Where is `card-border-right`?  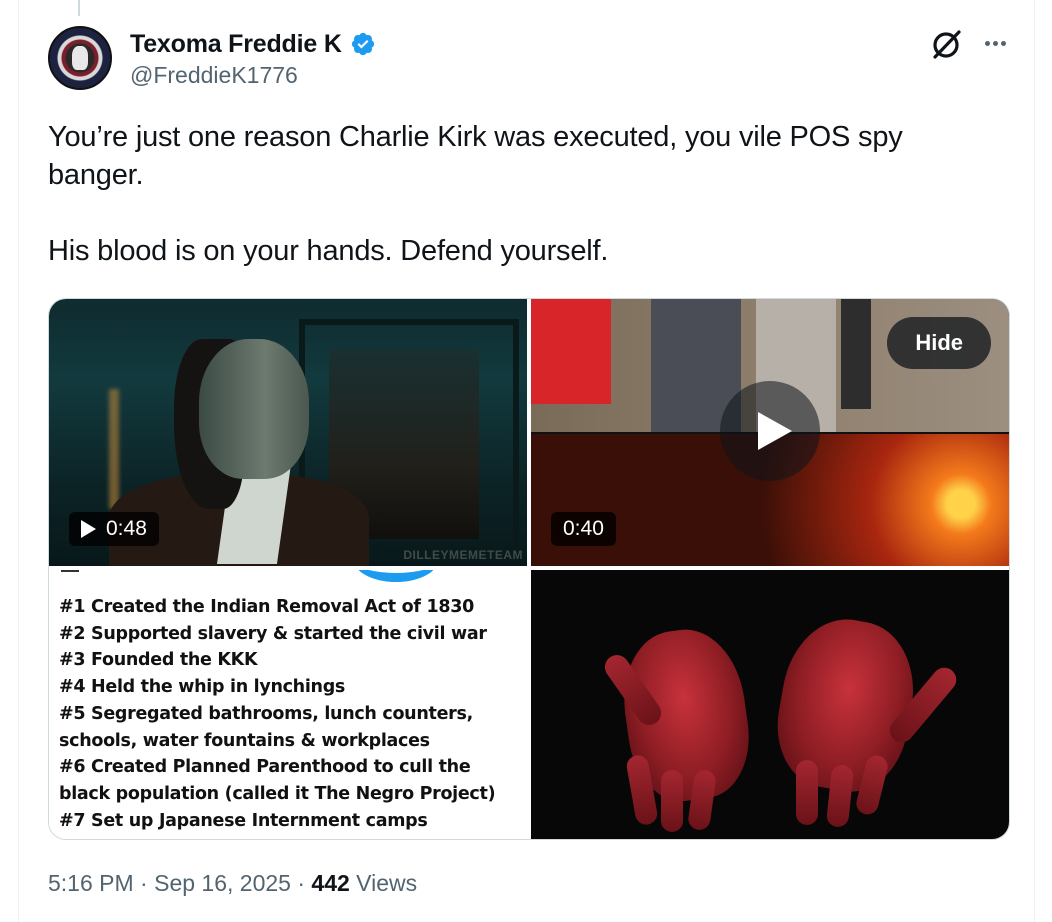 card-border-right is located at coordinates (1034, 461).